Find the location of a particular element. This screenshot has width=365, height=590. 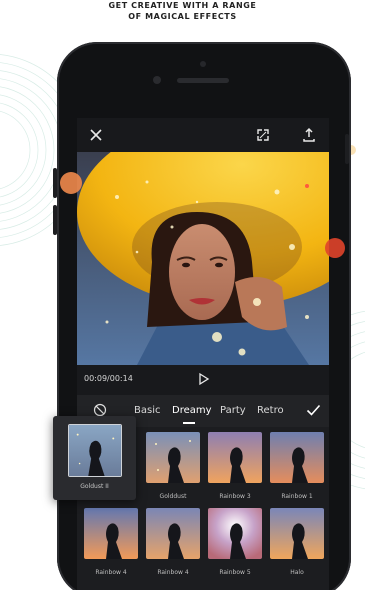

editor-top-bar is located at coordinates (203, 135).